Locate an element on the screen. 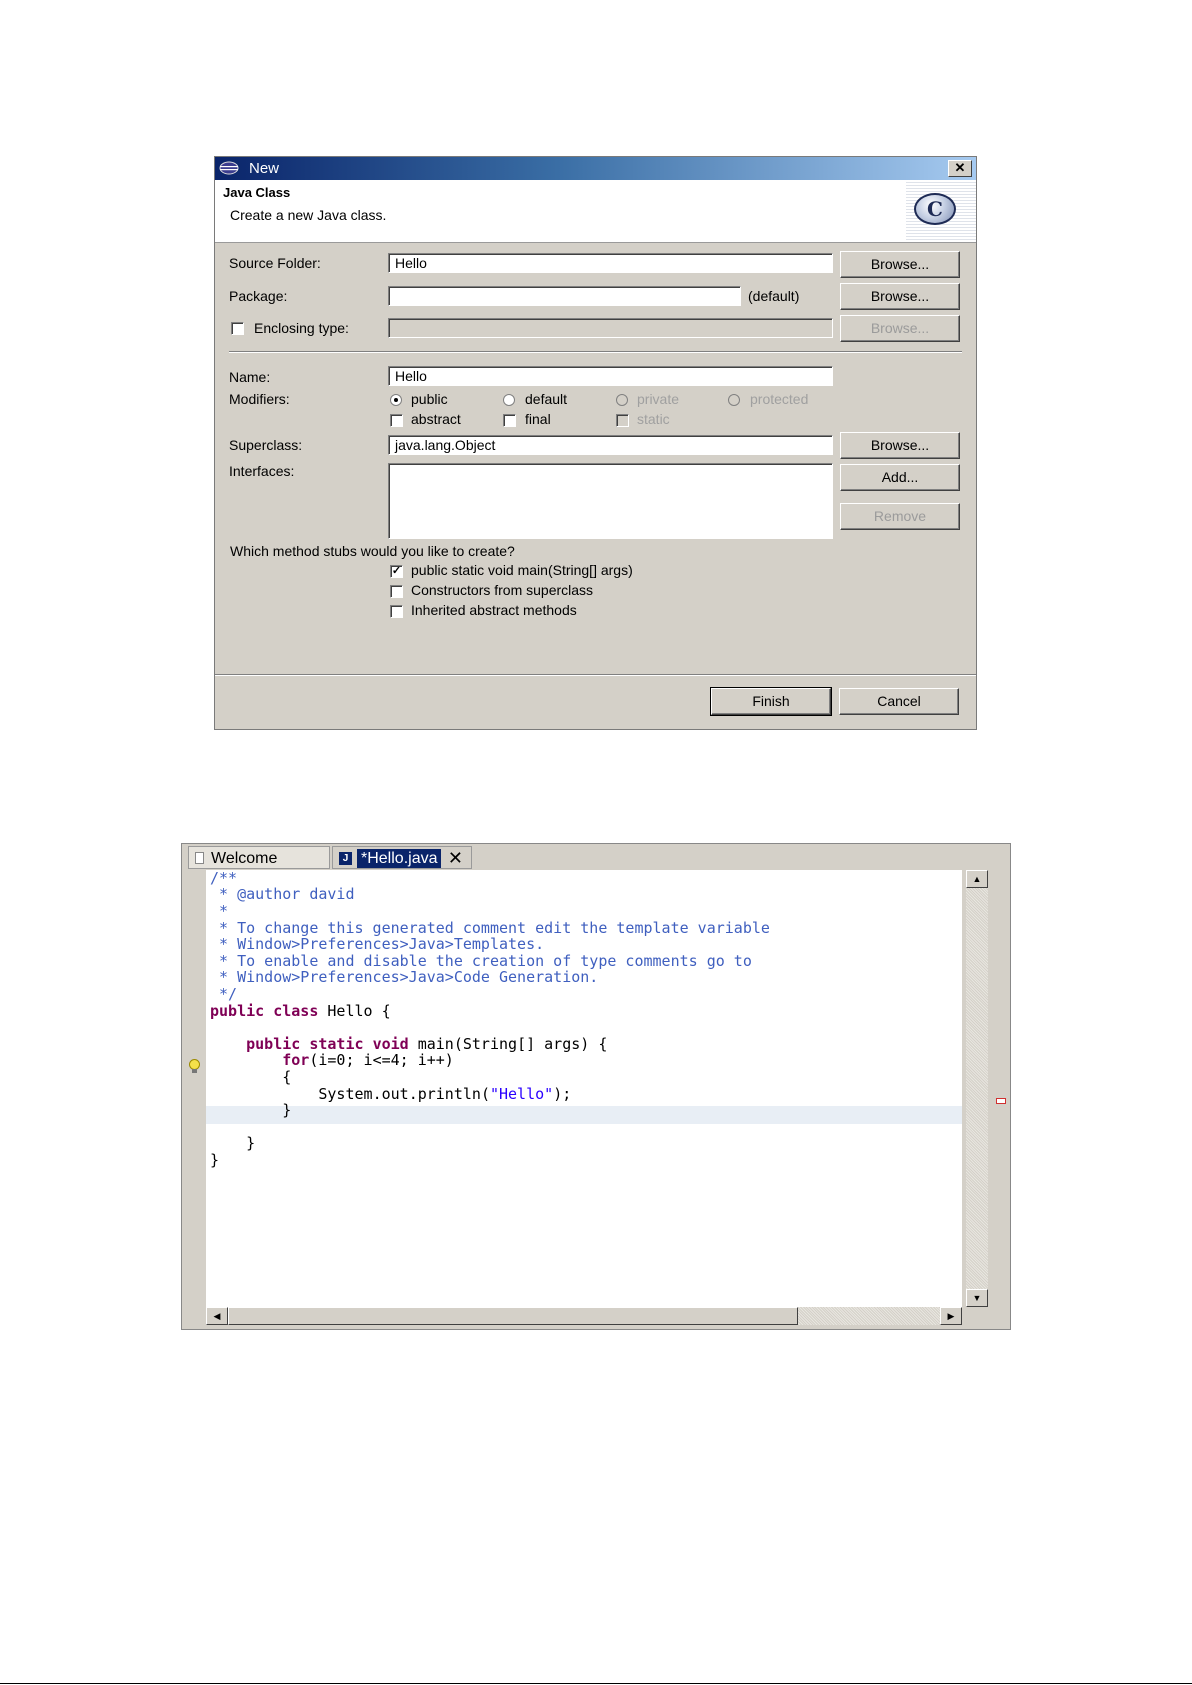 Image resolution: width=1192 pixels, height=1685 pixels. modifier-final-checkbox is located at coordinates (509, 420).